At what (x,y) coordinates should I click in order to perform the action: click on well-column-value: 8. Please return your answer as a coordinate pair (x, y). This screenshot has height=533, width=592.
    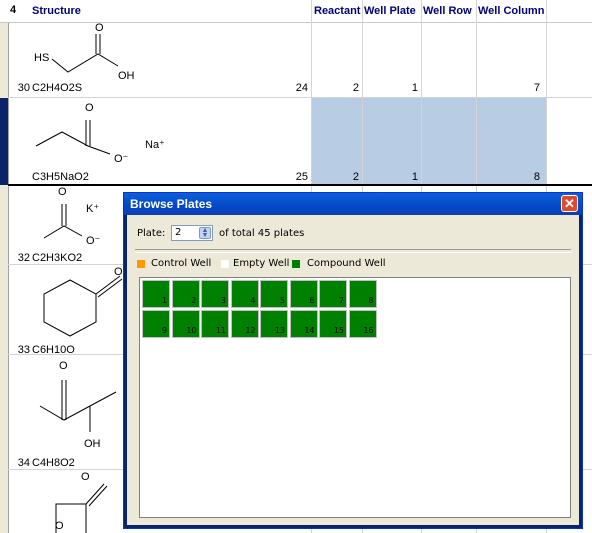
    Looking at the image, I should click on (536, 177).